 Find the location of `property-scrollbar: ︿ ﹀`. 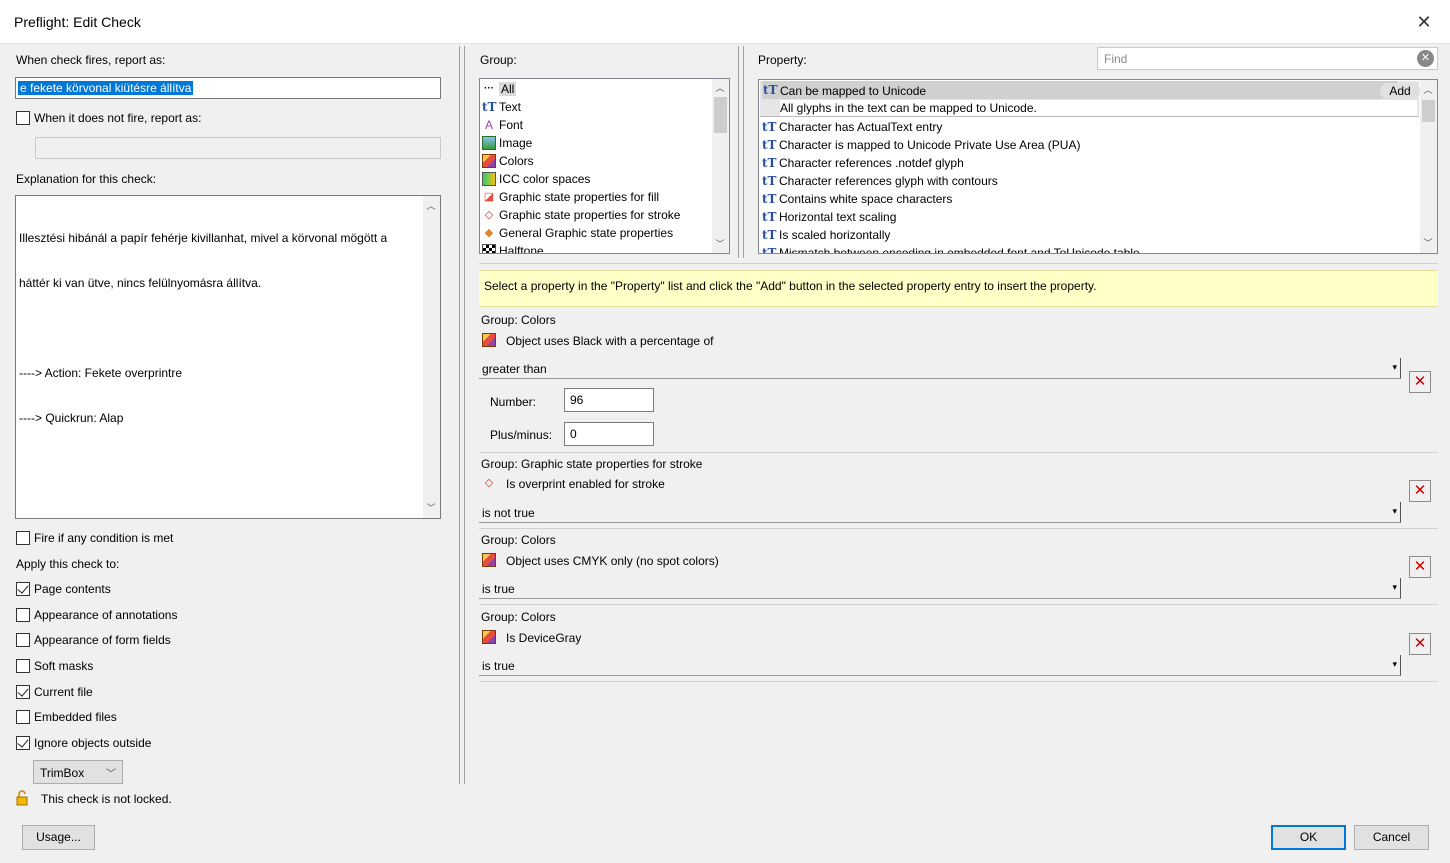

property-scrollbar: ︿ ﹀ is located at coordinates (1428, 166).